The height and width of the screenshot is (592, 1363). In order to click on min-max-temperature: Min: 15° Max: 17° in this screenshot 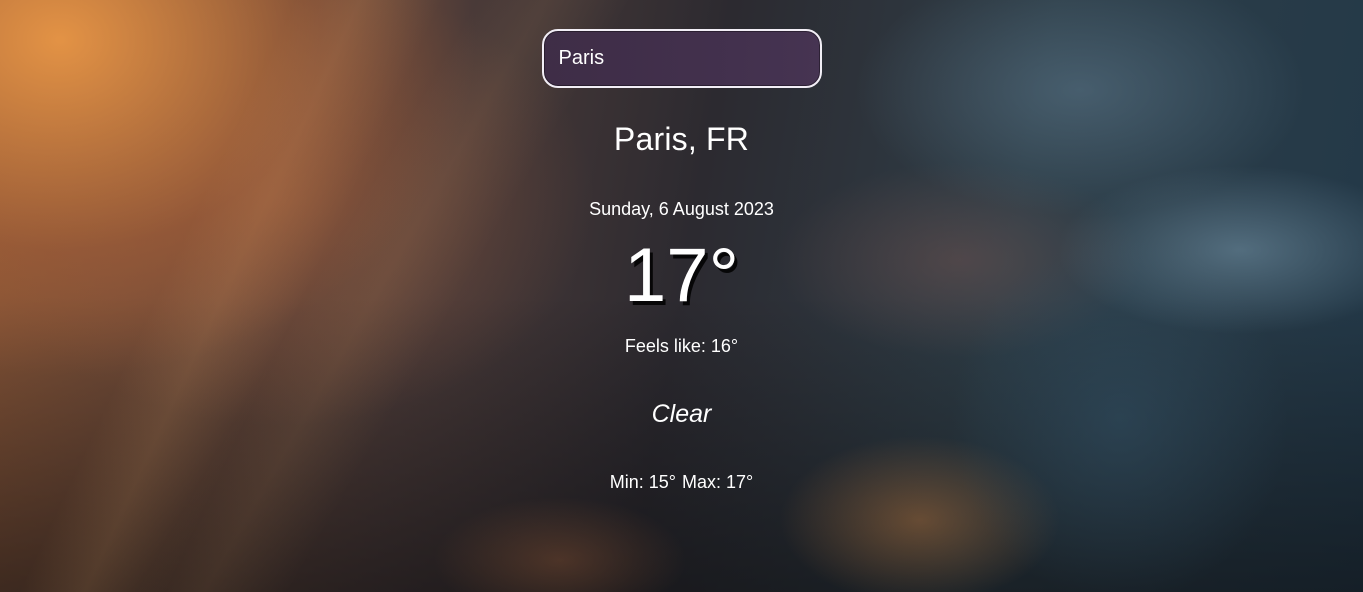, I will do `click(681, 482)`.